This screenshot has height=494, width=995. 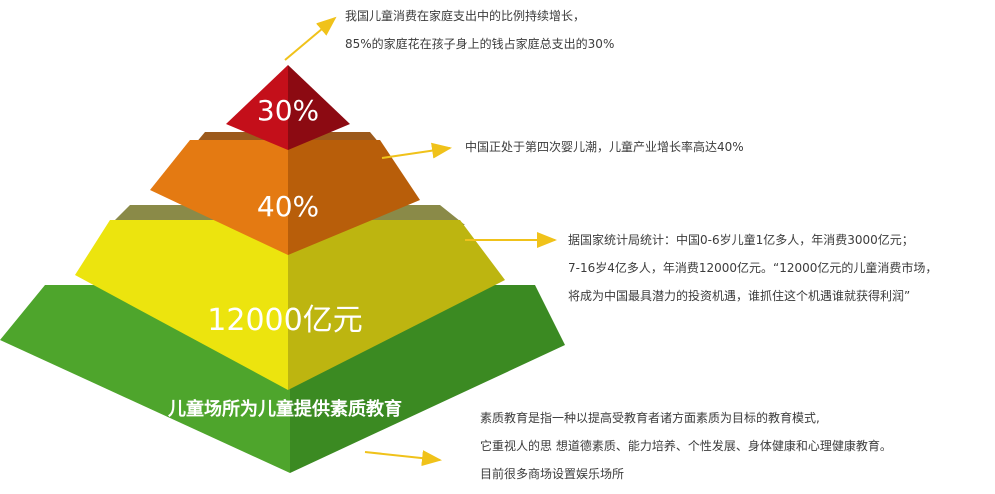 I want to click on note-4-line-2: 它重视人的思 想道德素质、能力培养、个性发展、身体健康和心理健康教育。, so click(x=686, y=446).